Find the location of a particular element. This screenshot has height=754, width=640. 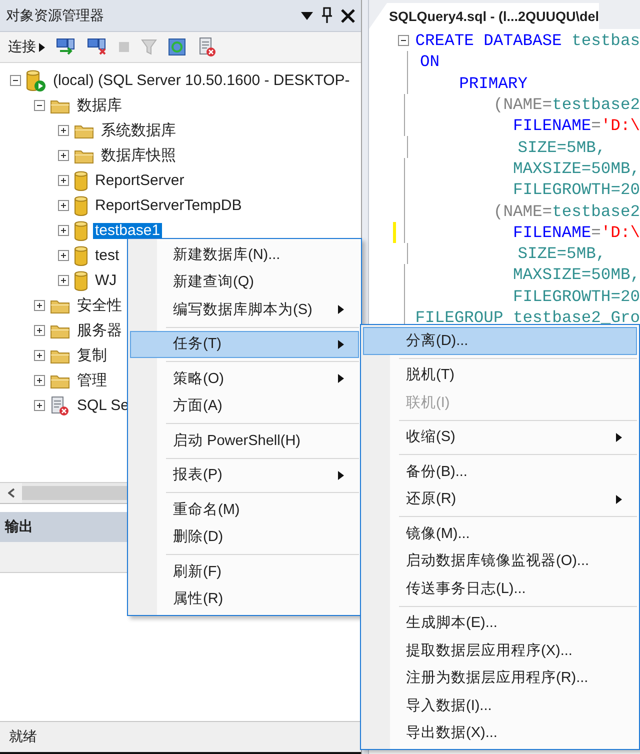

tree-item: 数据库快照 is located at coordinates (138, 156).